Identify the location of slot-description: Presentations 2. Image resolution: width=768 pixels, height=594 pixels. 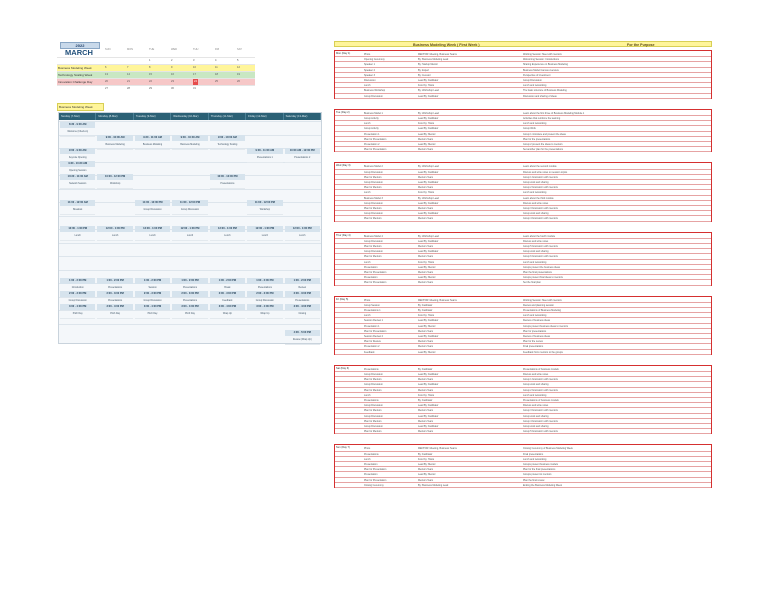
(302, 158).